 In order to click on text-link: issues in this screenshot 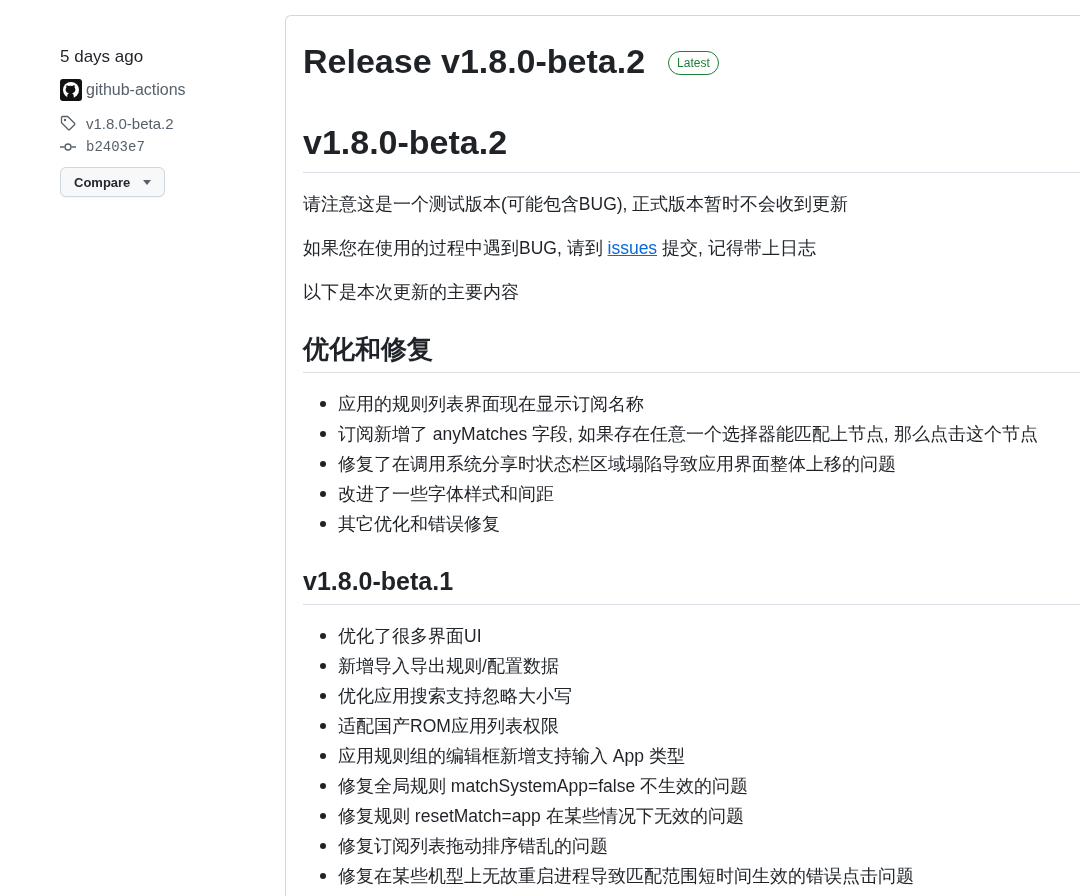, I will do `click(632, 248)`.